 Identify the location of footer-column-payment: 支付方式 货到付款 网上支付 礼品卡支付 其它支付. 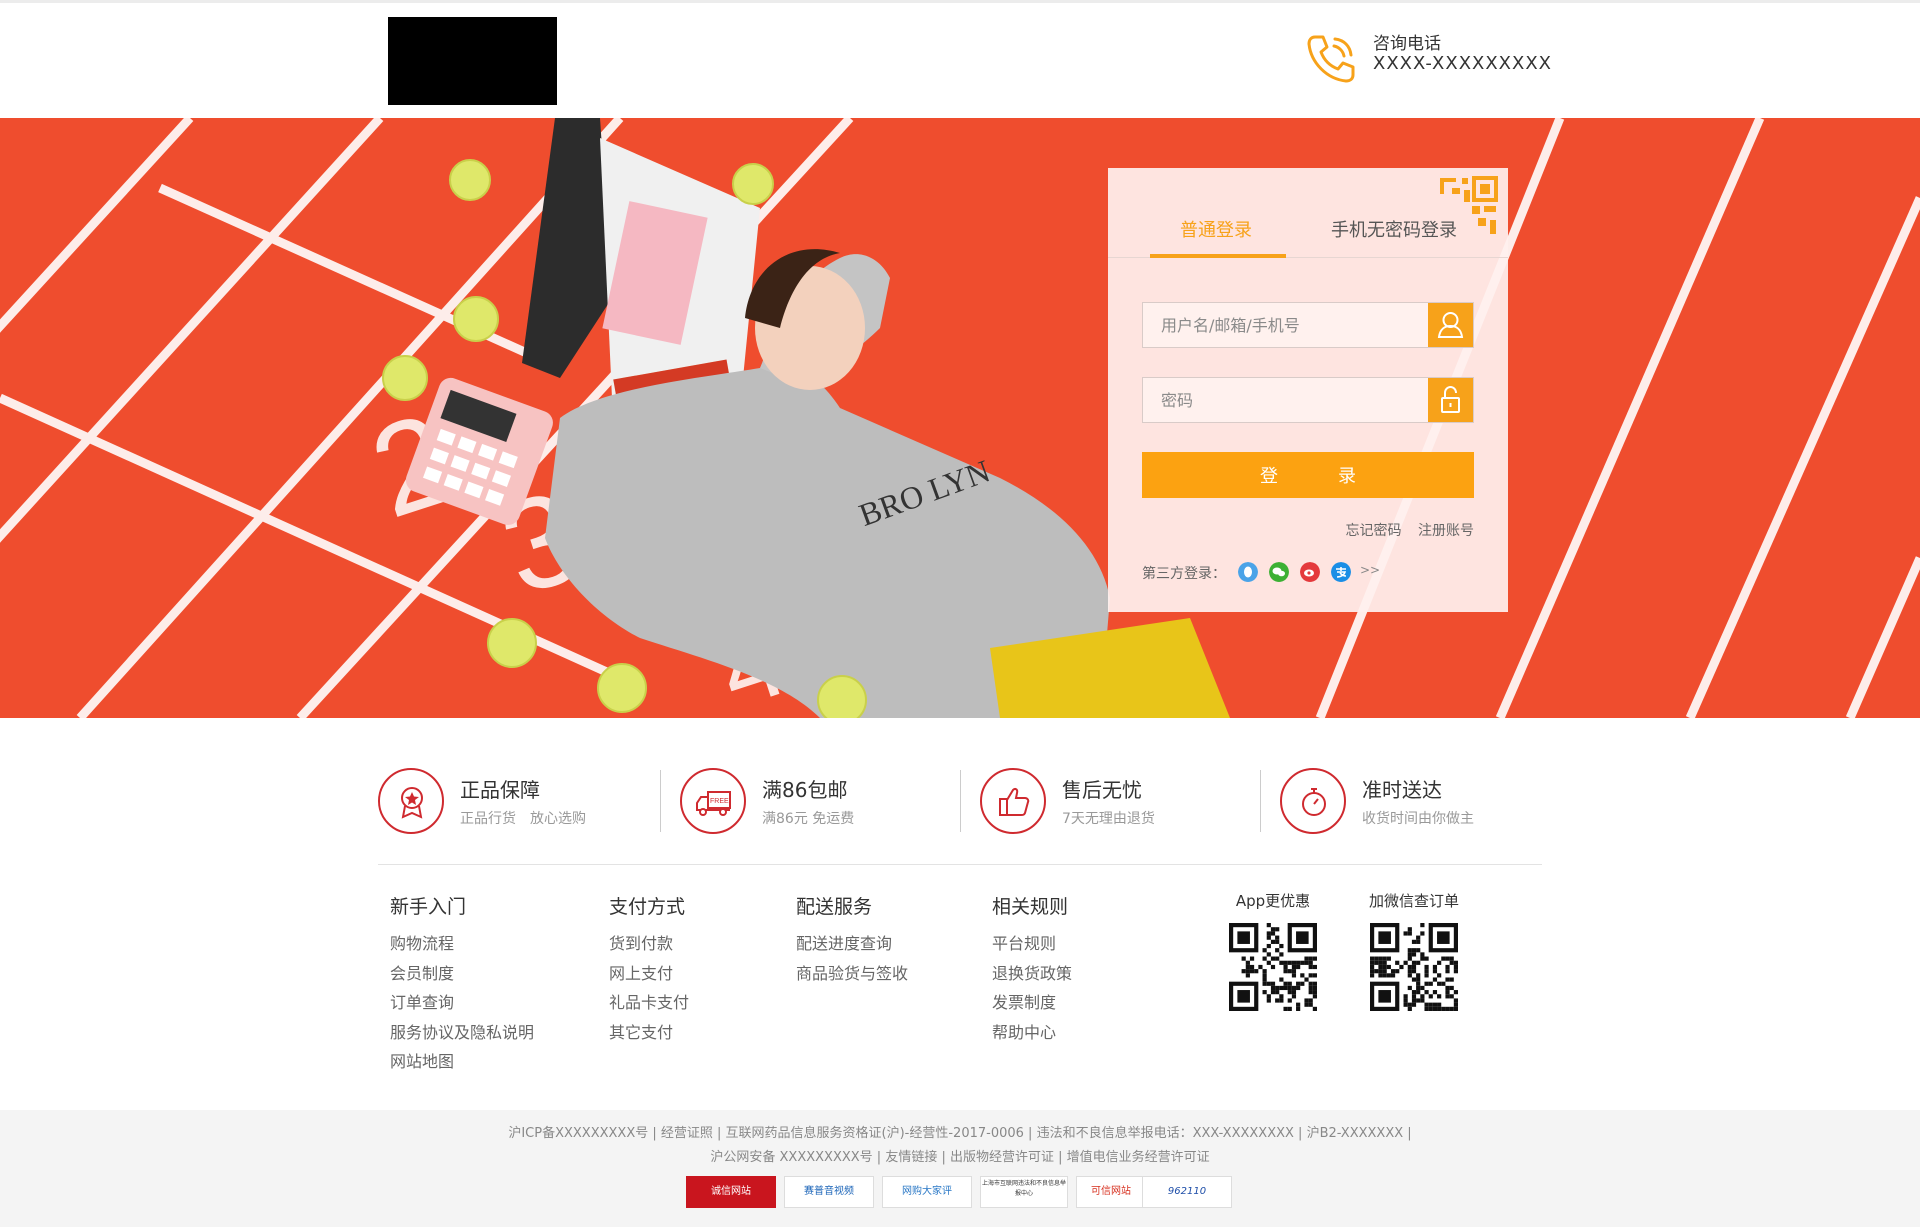
(649, 969).